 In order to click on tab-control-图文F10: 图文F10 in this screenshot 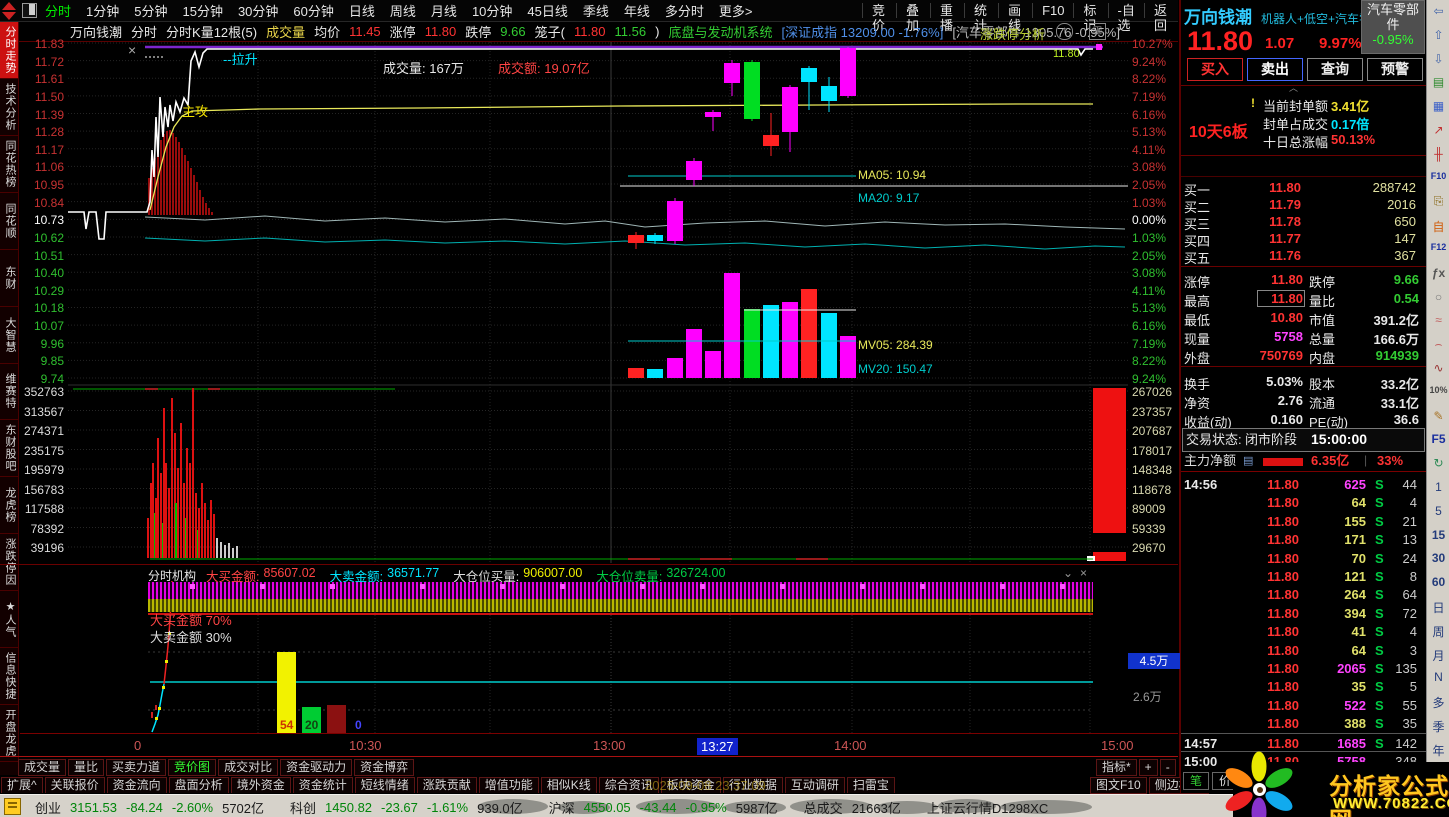, I will do `click(1118, 785)`.